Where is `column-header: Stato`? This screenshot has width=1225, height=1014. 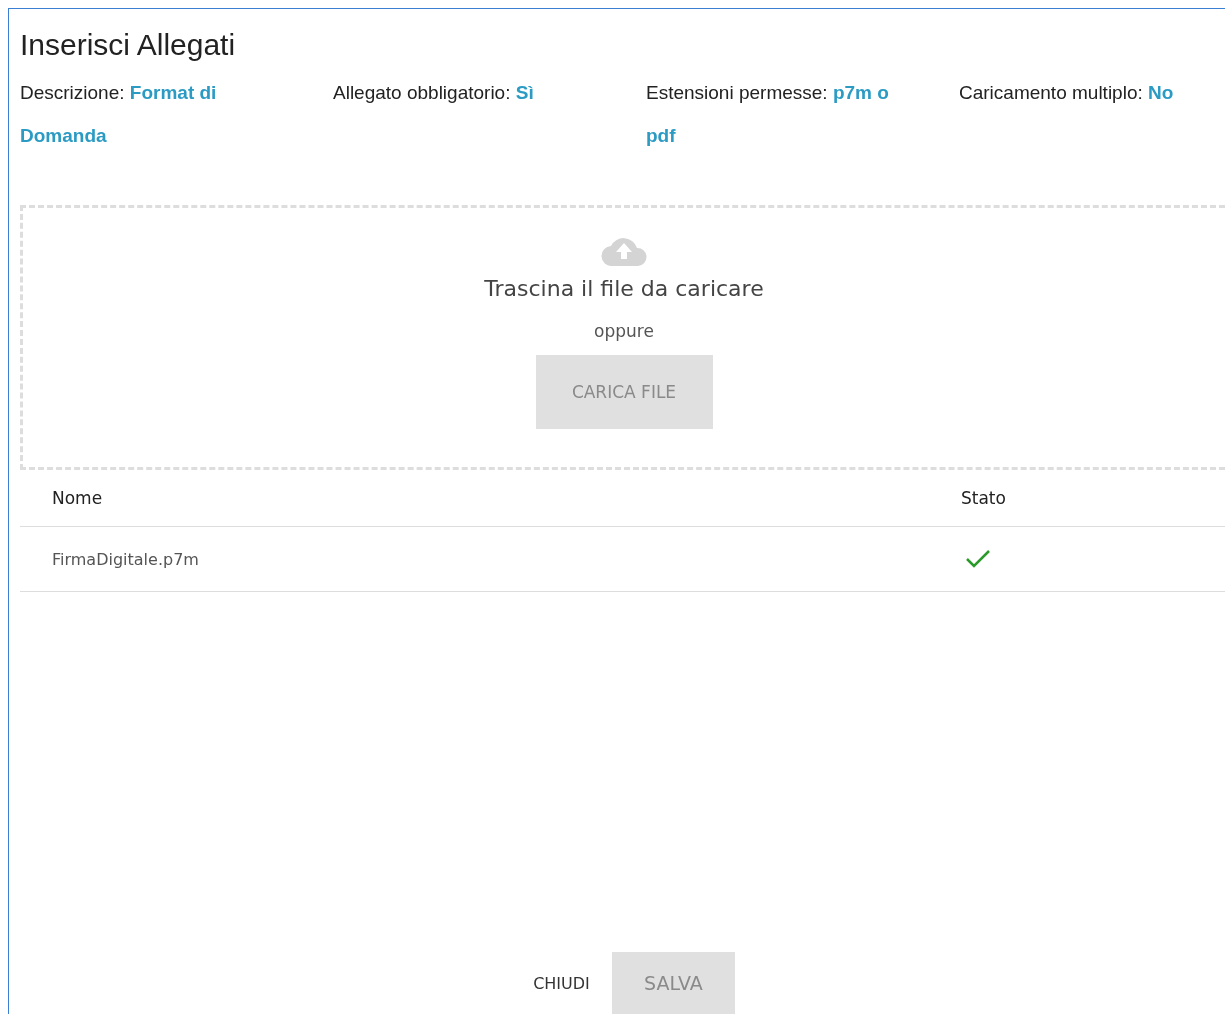 column-header: Stato is located at coordinates (983, 498).